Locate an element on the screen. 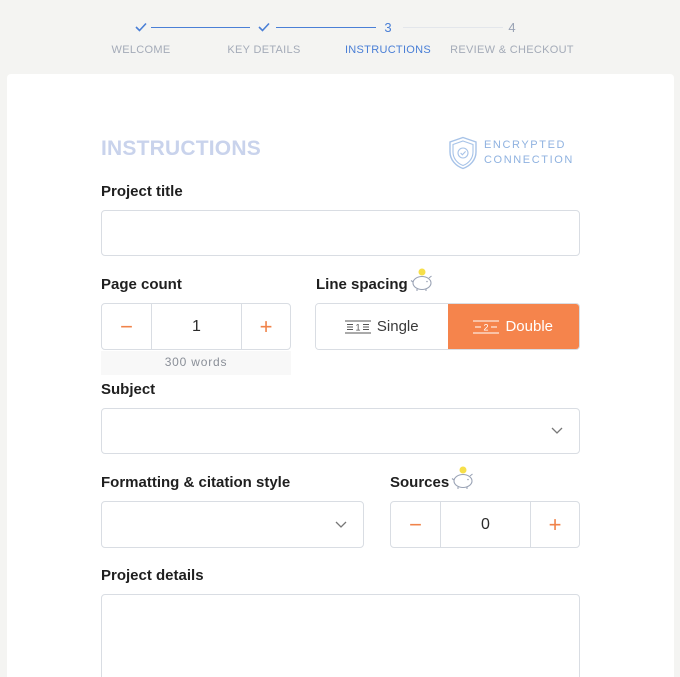 The height and width of the screenshot is (677, 680). step-4-number: 4 is located at coordinates (512, 27).